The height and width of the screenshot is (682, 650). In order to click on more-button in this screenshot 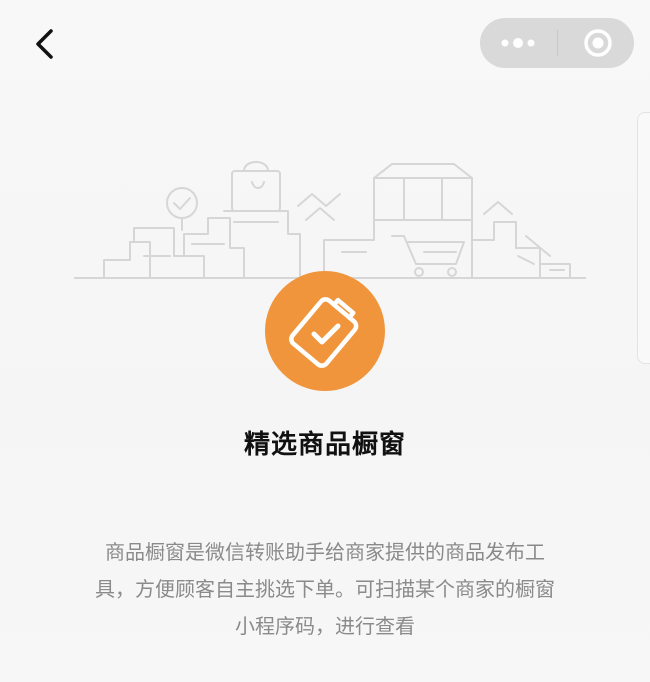, I will do `click(518, 43)`.